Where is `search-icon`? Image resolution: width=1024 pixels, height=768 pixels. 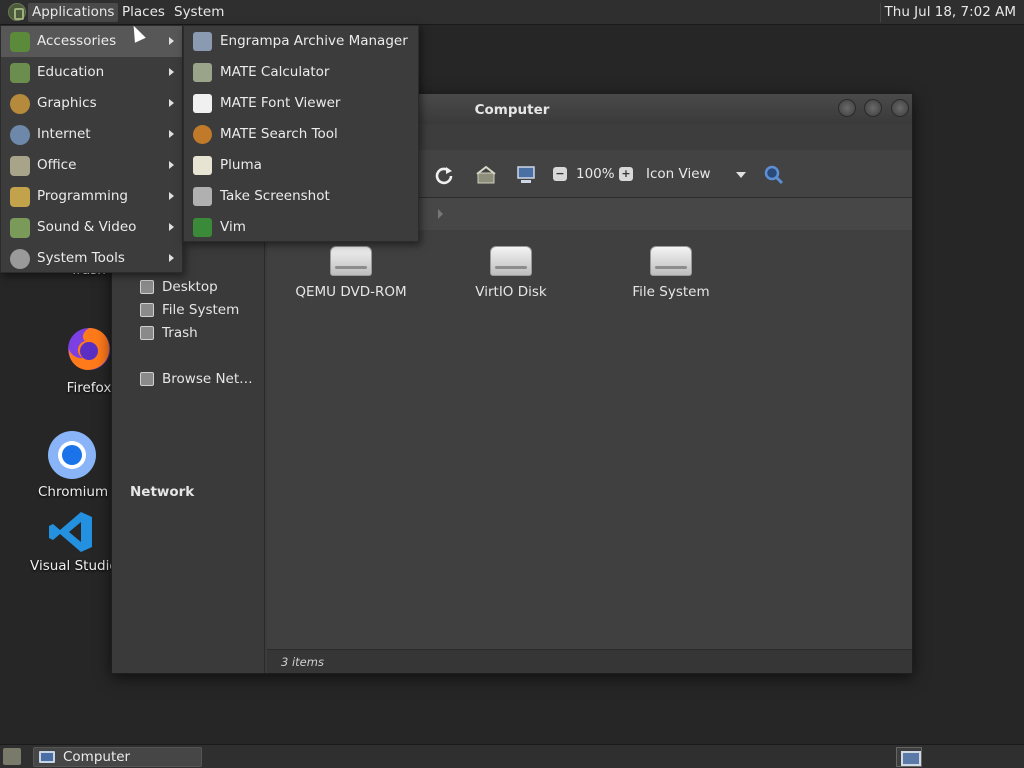 search-icon is located at coordinates (774, 175).